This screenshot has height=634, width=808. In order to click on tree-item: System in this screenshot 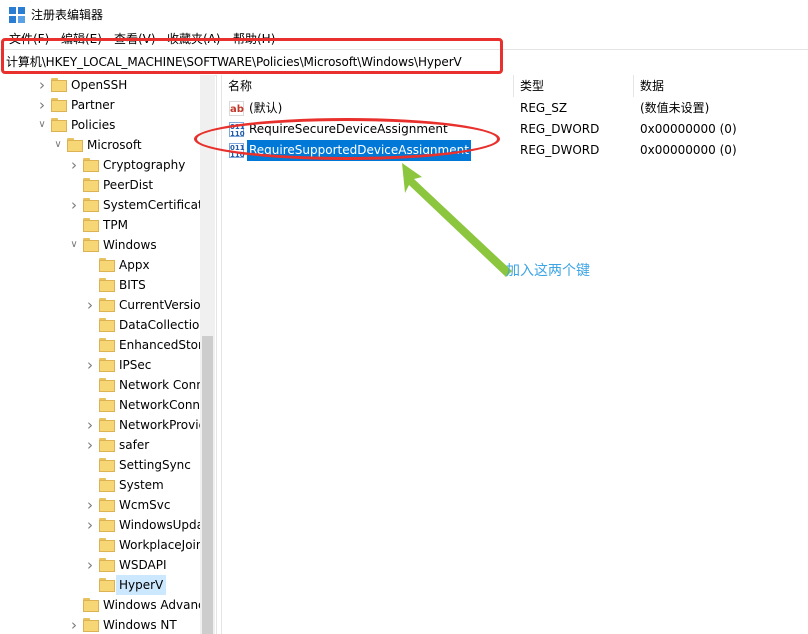, I will do `click(100, 485)`.